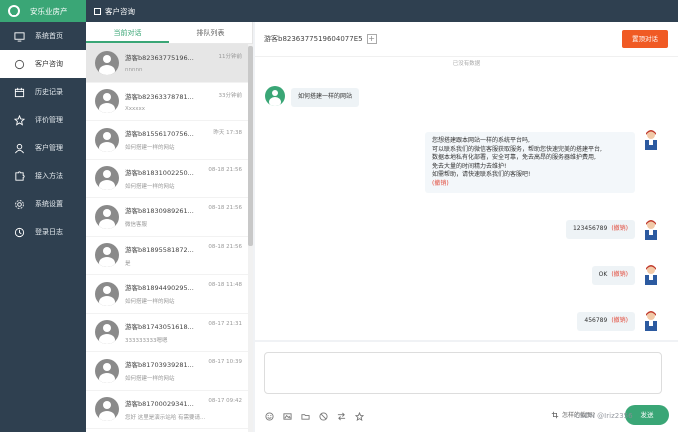 This screenshot has width=678, height=432. Describe the element at coordinates (167, 333) in the screenshot. I see `conversation-item: 游客b81743051618... 08-17 21:31 333333333嗯嗯` at that location.